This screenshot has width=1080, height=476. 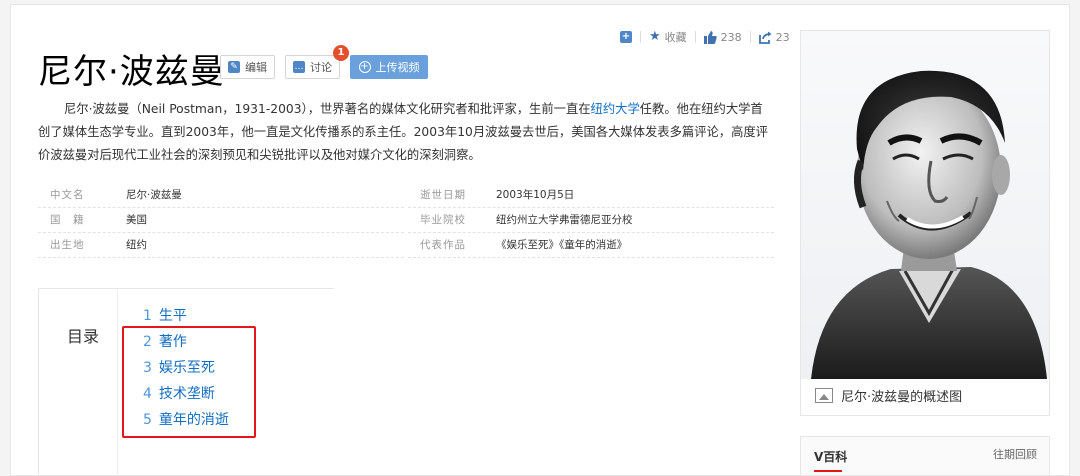 I want to click on info-name: 毕业院校, so click(x=443, y=220).